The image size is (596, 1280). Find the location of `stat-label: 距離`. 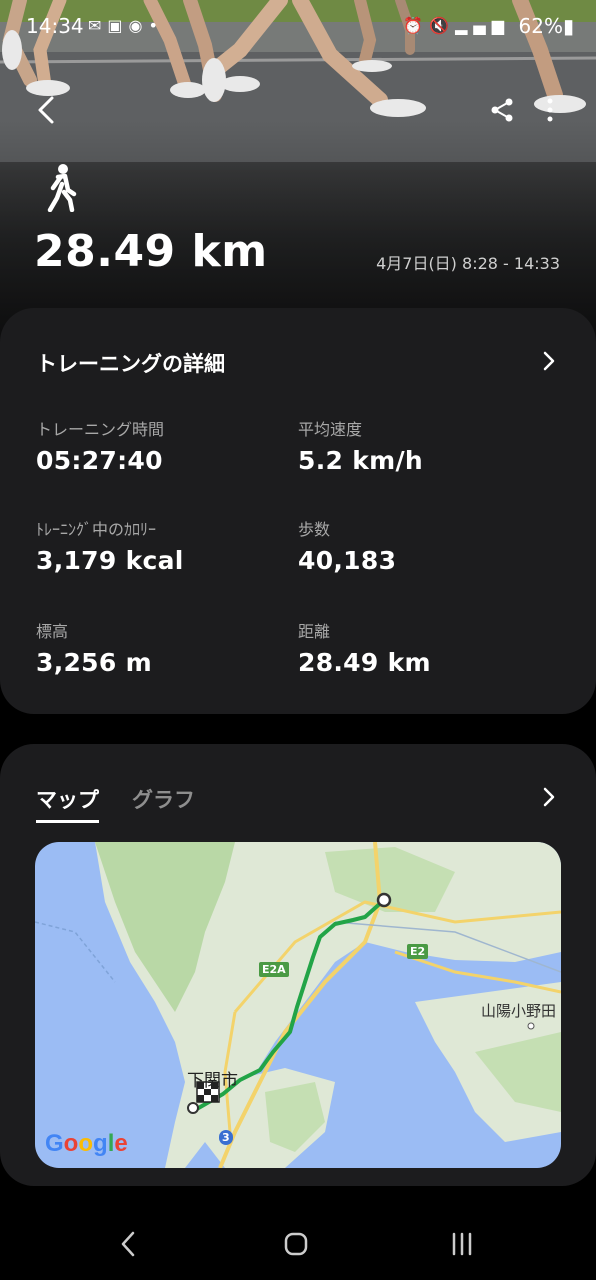

stat-label: 距離 is located at coordinates (314, 631).